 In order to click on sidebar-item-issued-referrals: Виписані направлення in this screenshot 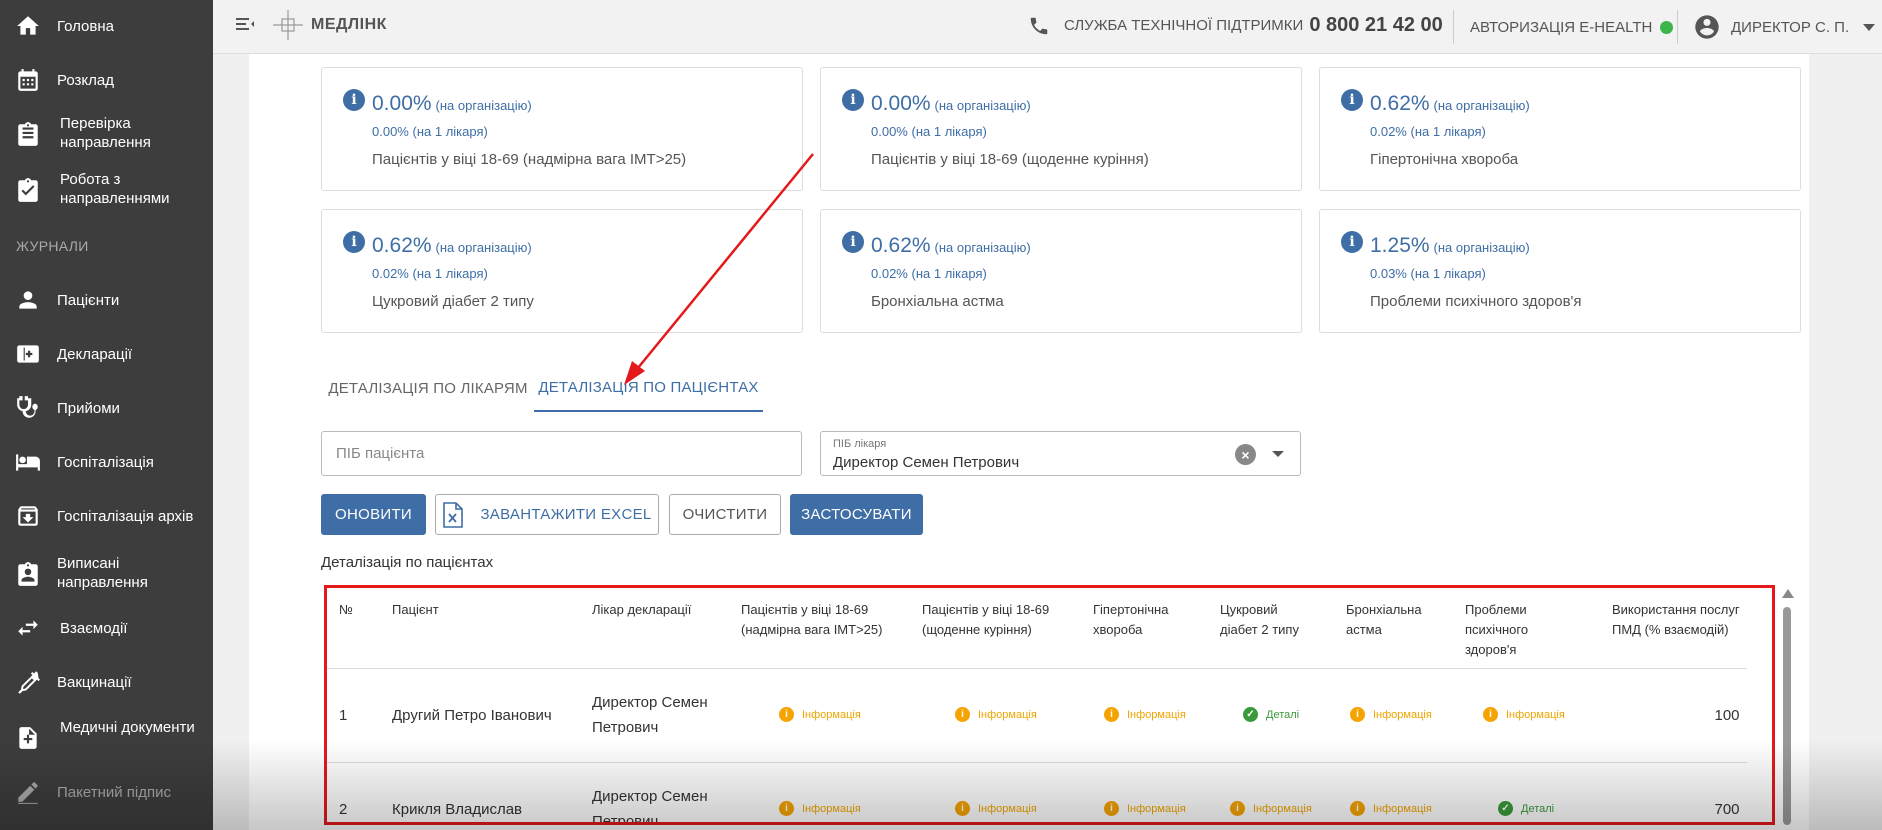, I will do `click(106, 574)`.